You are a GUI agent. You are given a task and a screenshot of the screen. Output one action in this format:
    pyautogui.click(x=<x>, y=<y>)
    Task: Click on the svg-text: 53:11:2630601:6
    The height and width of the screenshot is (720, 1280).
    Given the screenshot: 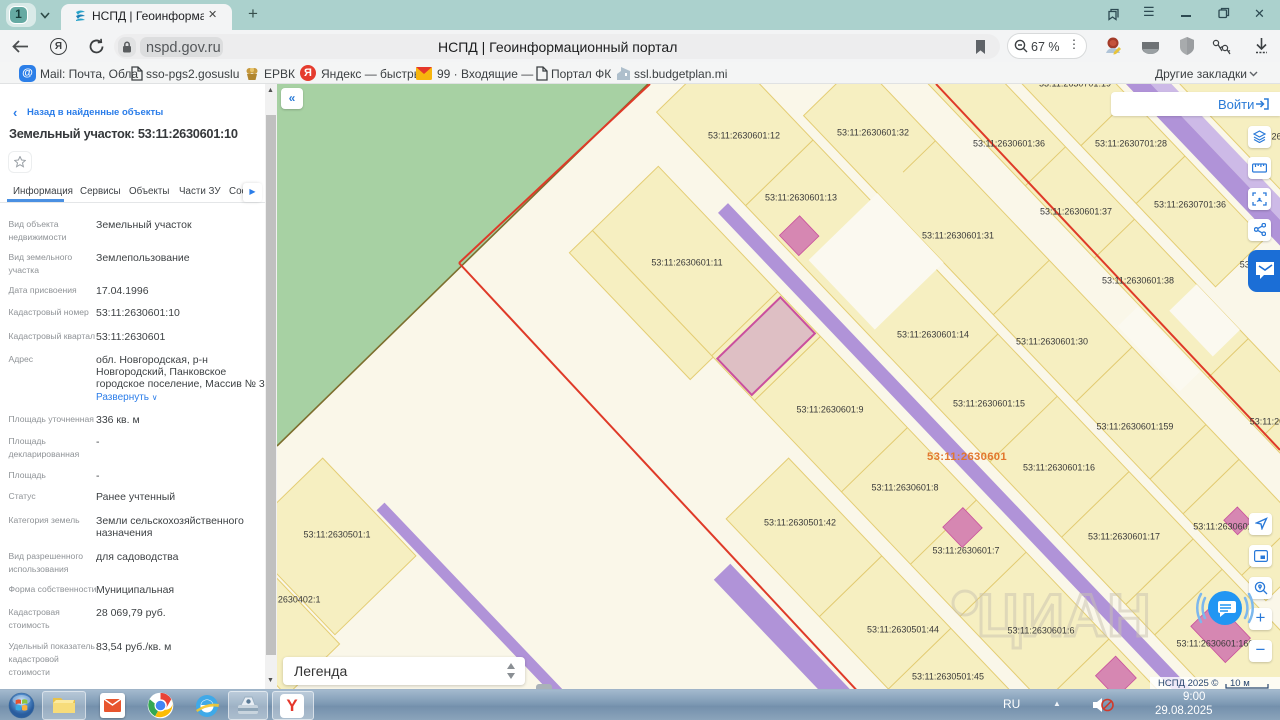 What is the action you would take?
    pyautogui.click(x=1041, y=631)
    